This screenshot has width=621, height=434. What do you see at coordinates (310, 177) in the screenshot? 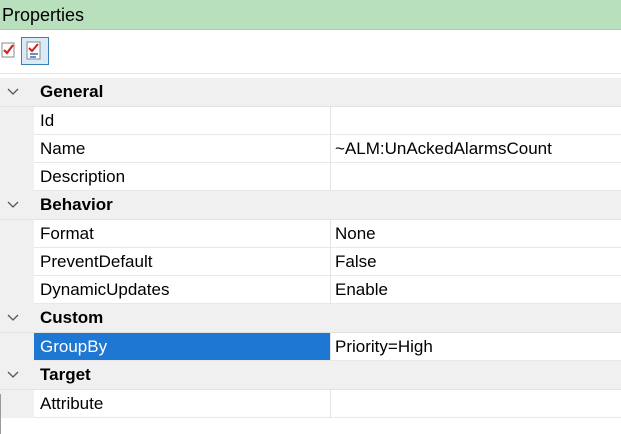
I see `property-row-description: Description` at bounding box center [310, 177].